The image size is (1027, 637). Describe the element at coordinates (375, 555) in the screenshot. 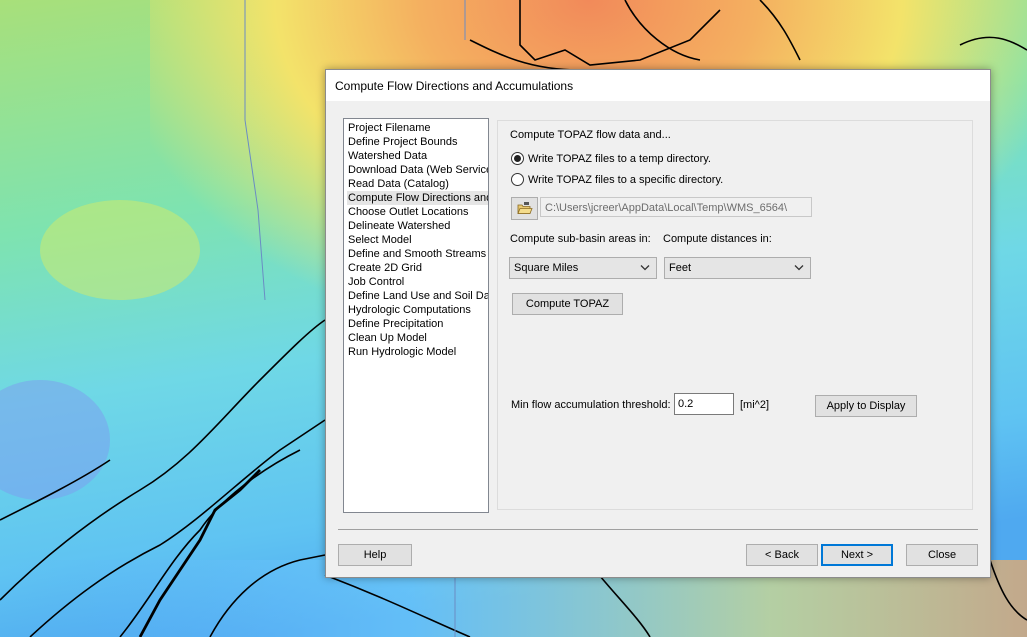

I see `help-button: Help` at that location.